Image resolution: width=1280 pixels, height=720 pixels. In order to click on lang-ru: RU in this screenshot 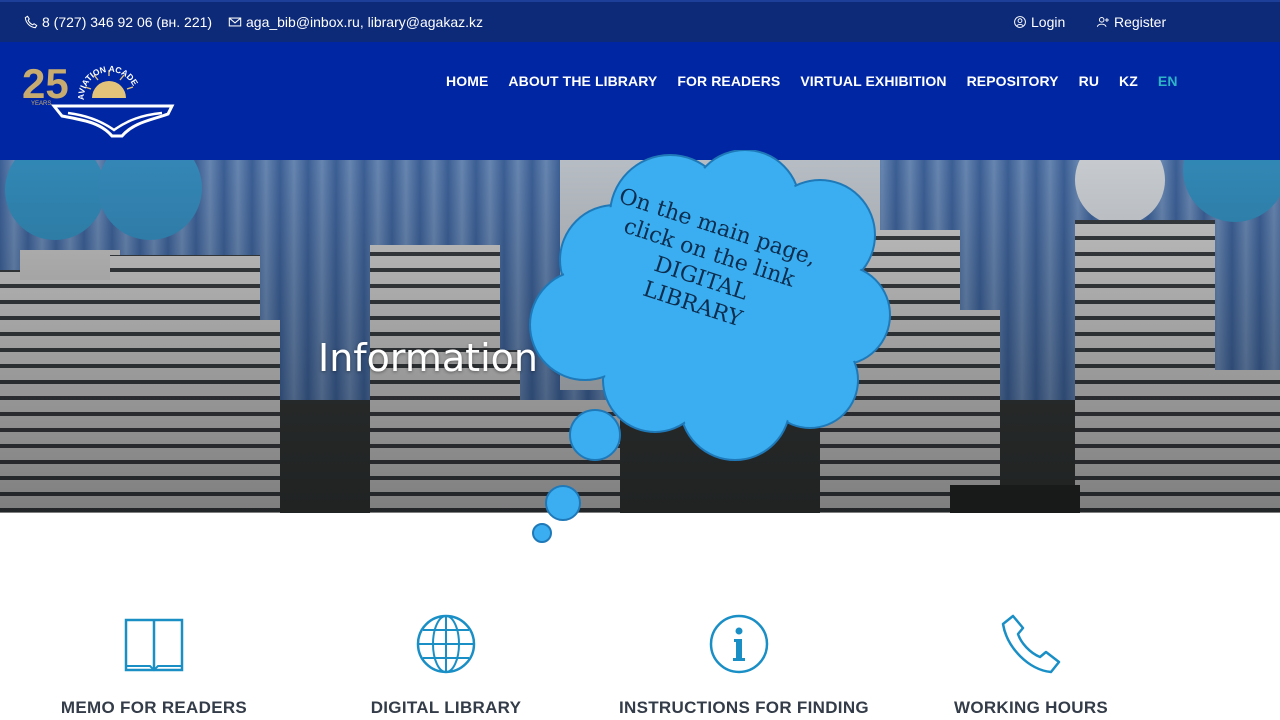, I will do `click(1089, 81)`.